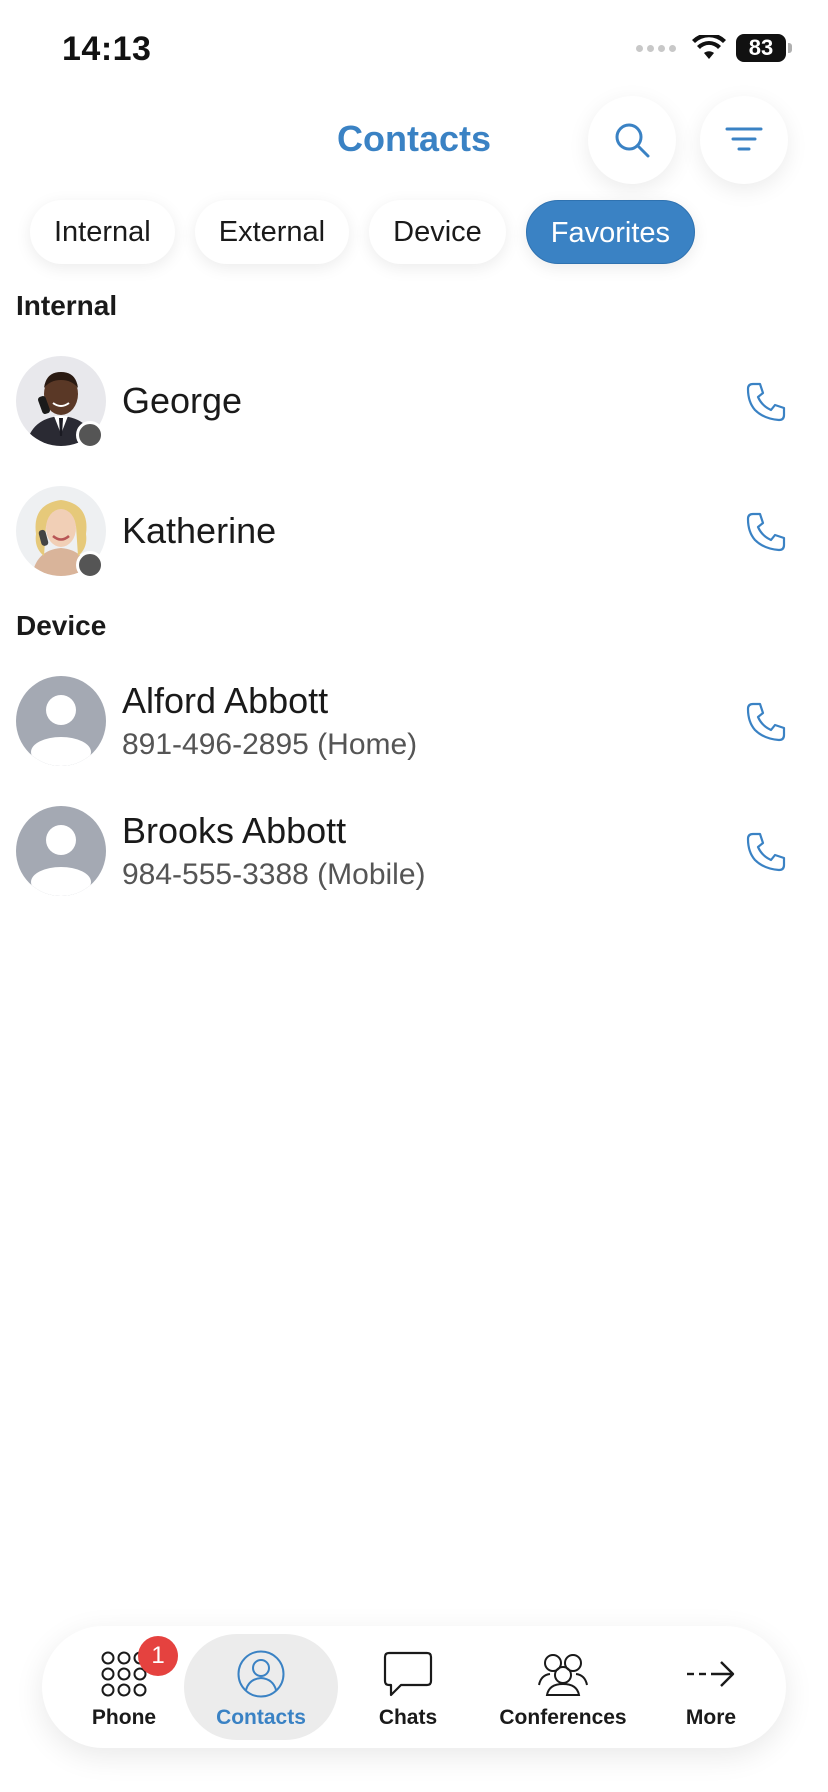 The image size is (828, 1792). I want to click on bottom-nav: Phone 1 Contacts Chats Conferences More, so click(414, 1687).